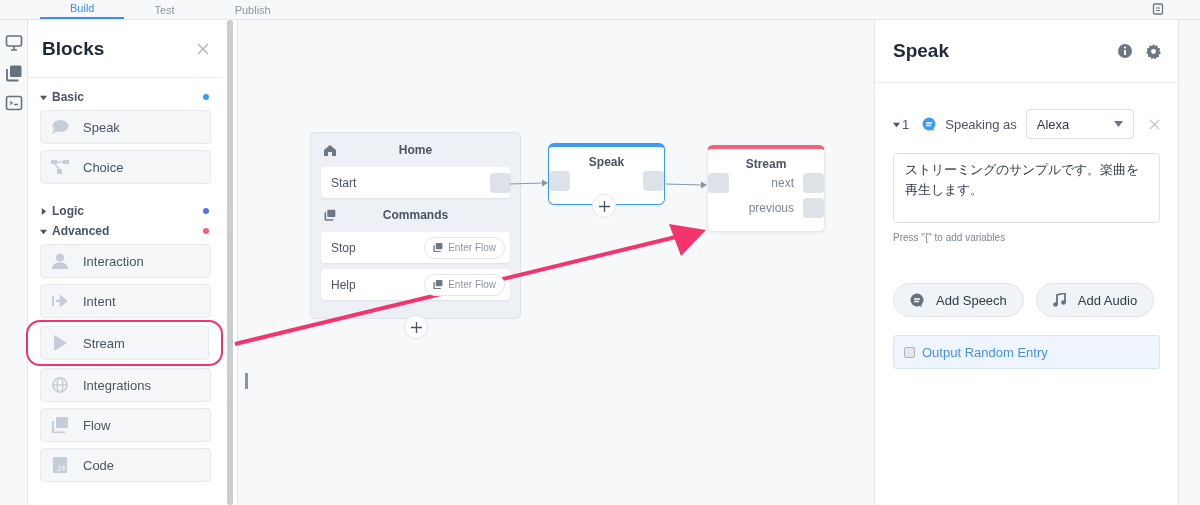  Describe the element at coordinates (782, 183) in the screenshot. I see `port-label: next` at that location.